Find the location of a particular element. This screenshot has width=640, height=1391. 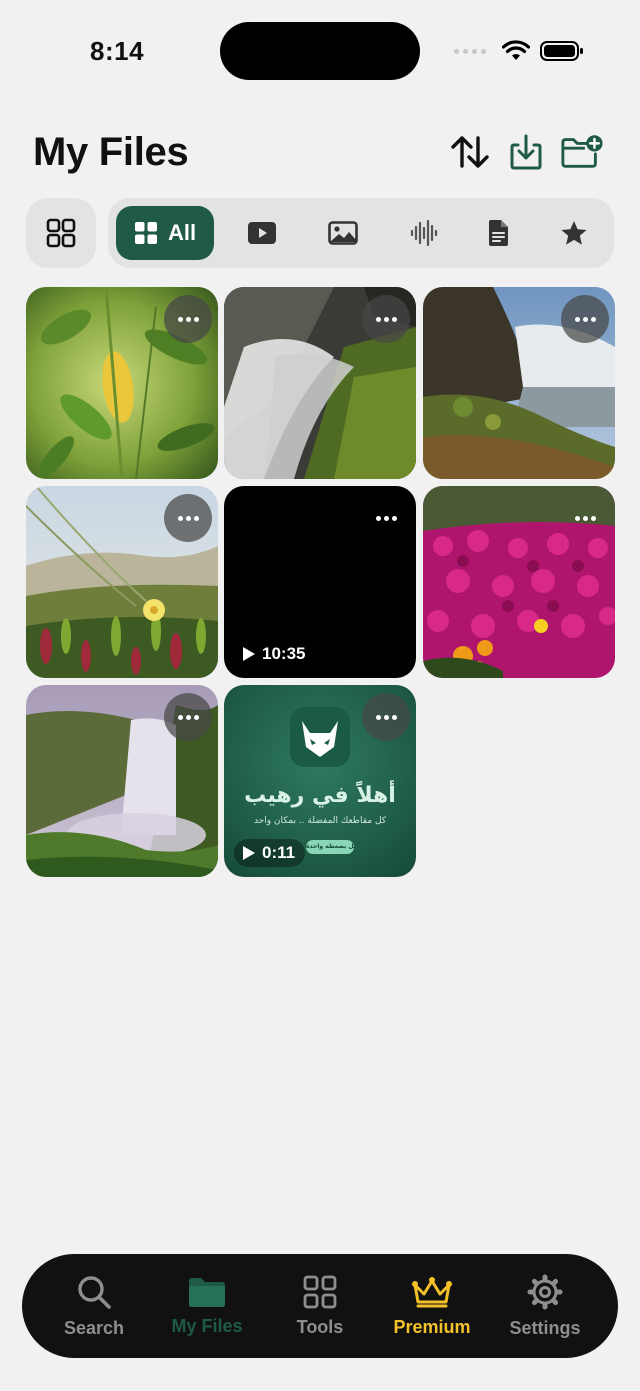

image-icon is located at coordinates (343, 233).